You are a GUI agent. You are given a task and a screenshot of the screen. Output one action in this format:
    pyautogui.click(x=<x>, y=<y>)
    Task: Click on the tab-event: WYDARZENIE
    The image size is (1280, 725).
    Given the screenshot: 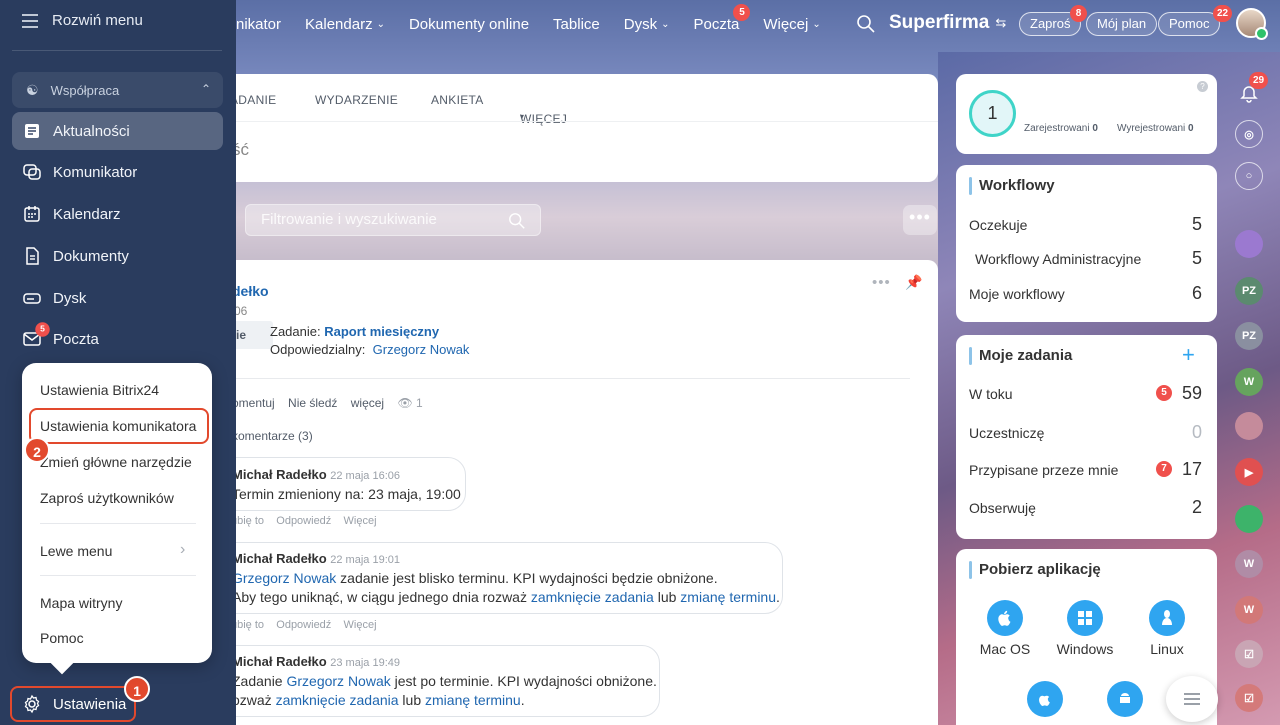 What is the action you would take?
    pyautogui.click(x=356, y=100)
    